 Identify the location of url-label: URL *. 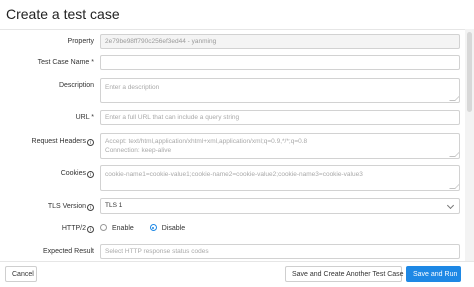
(84, 117).